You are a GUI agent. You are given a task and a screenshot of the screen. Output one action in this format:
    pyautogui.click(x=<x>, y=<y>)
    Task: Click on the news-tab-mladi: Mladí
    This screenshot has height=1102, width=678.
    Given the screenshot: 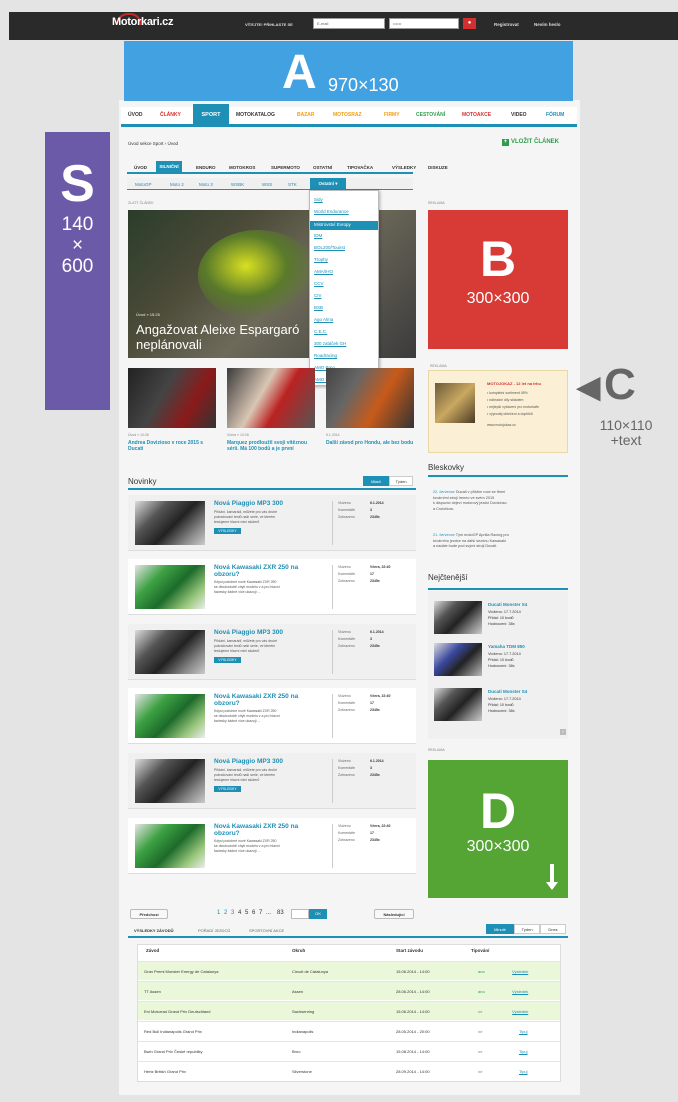 What is the action you would take?
    pyautogui.click(x=376, y=481)
    